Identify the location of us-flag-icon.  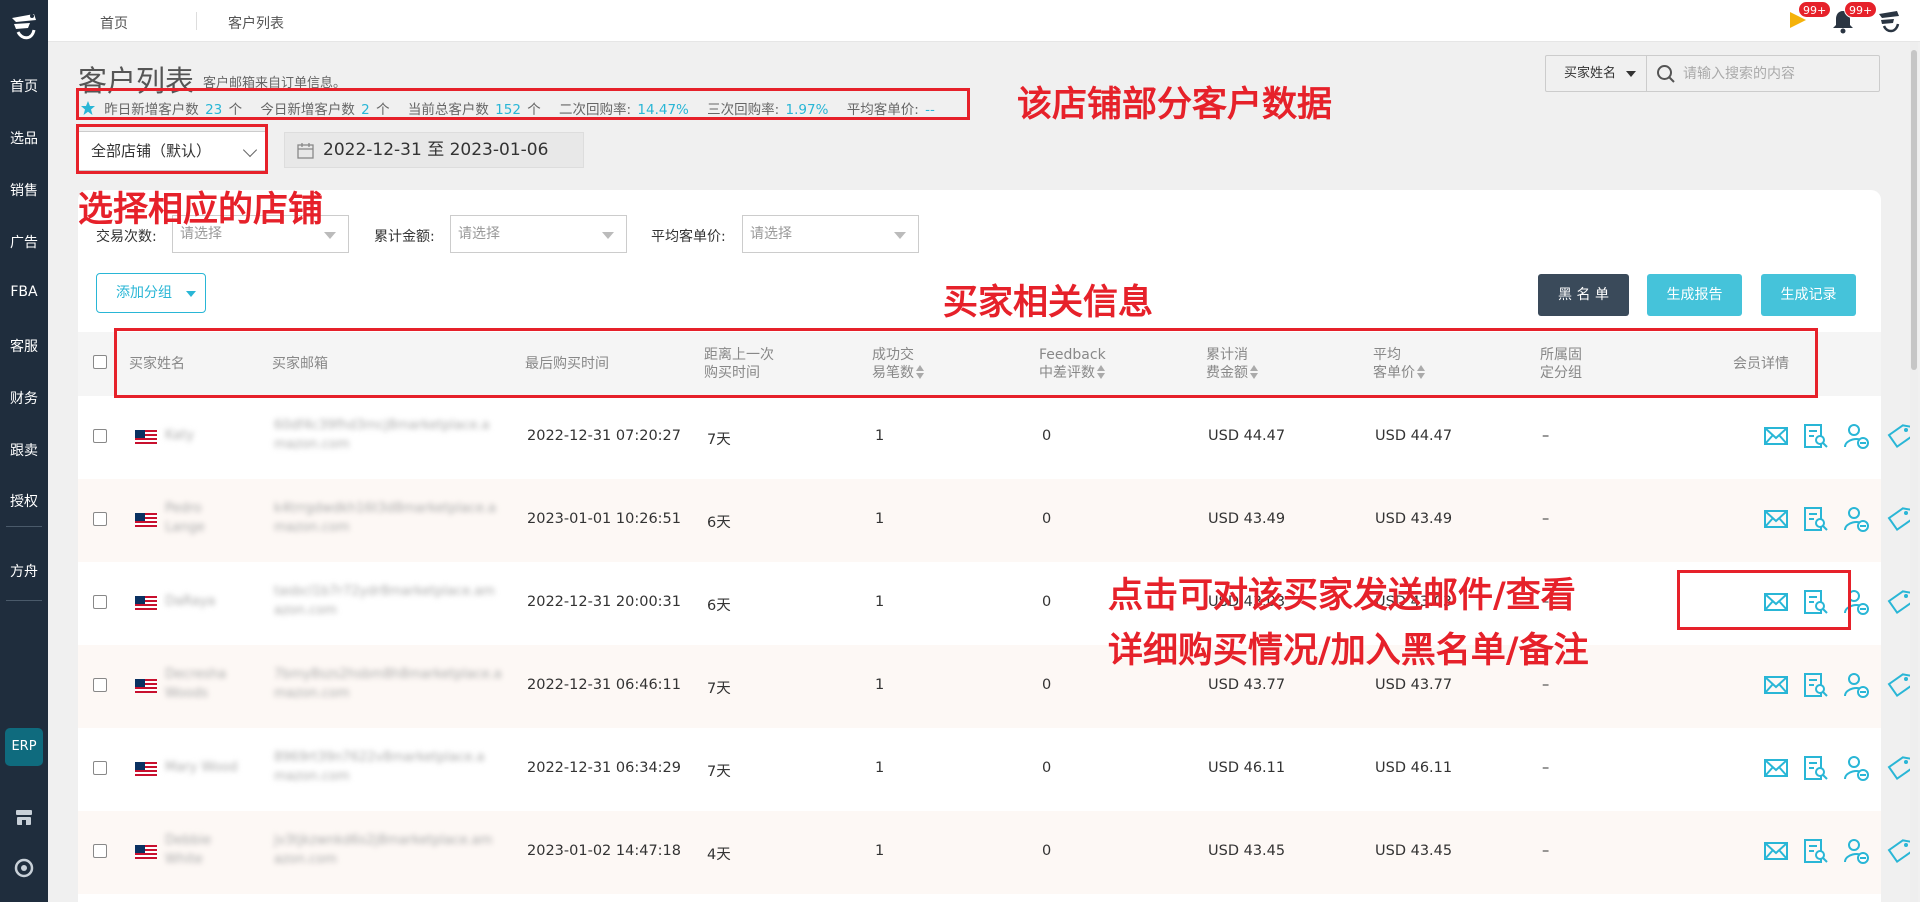
(146, 520).